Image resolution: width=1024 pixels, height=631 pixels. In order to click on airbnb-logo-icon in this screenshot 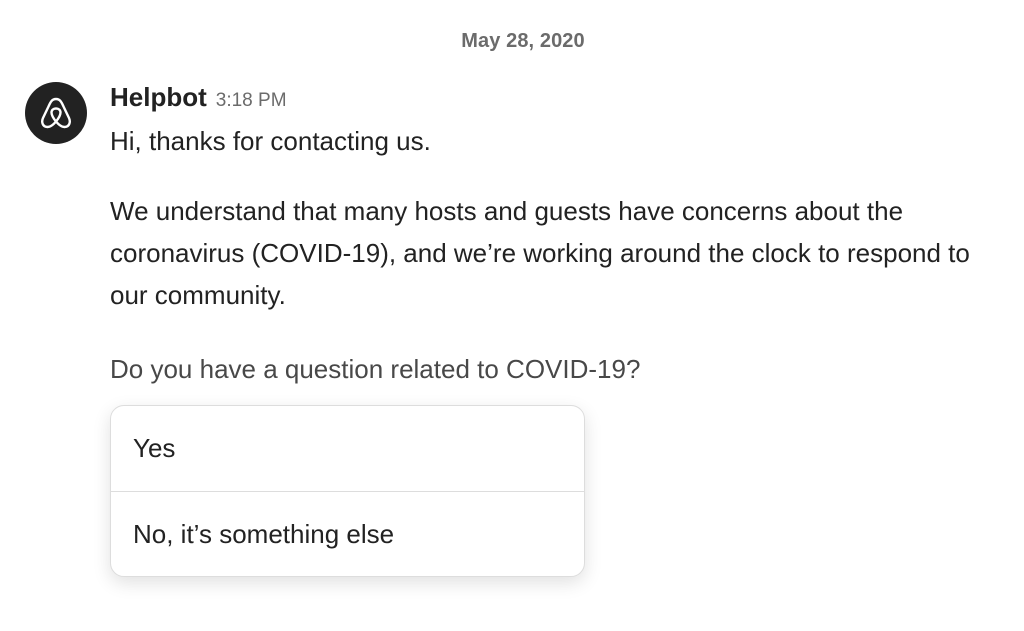, I will do `click(56, 113)`.